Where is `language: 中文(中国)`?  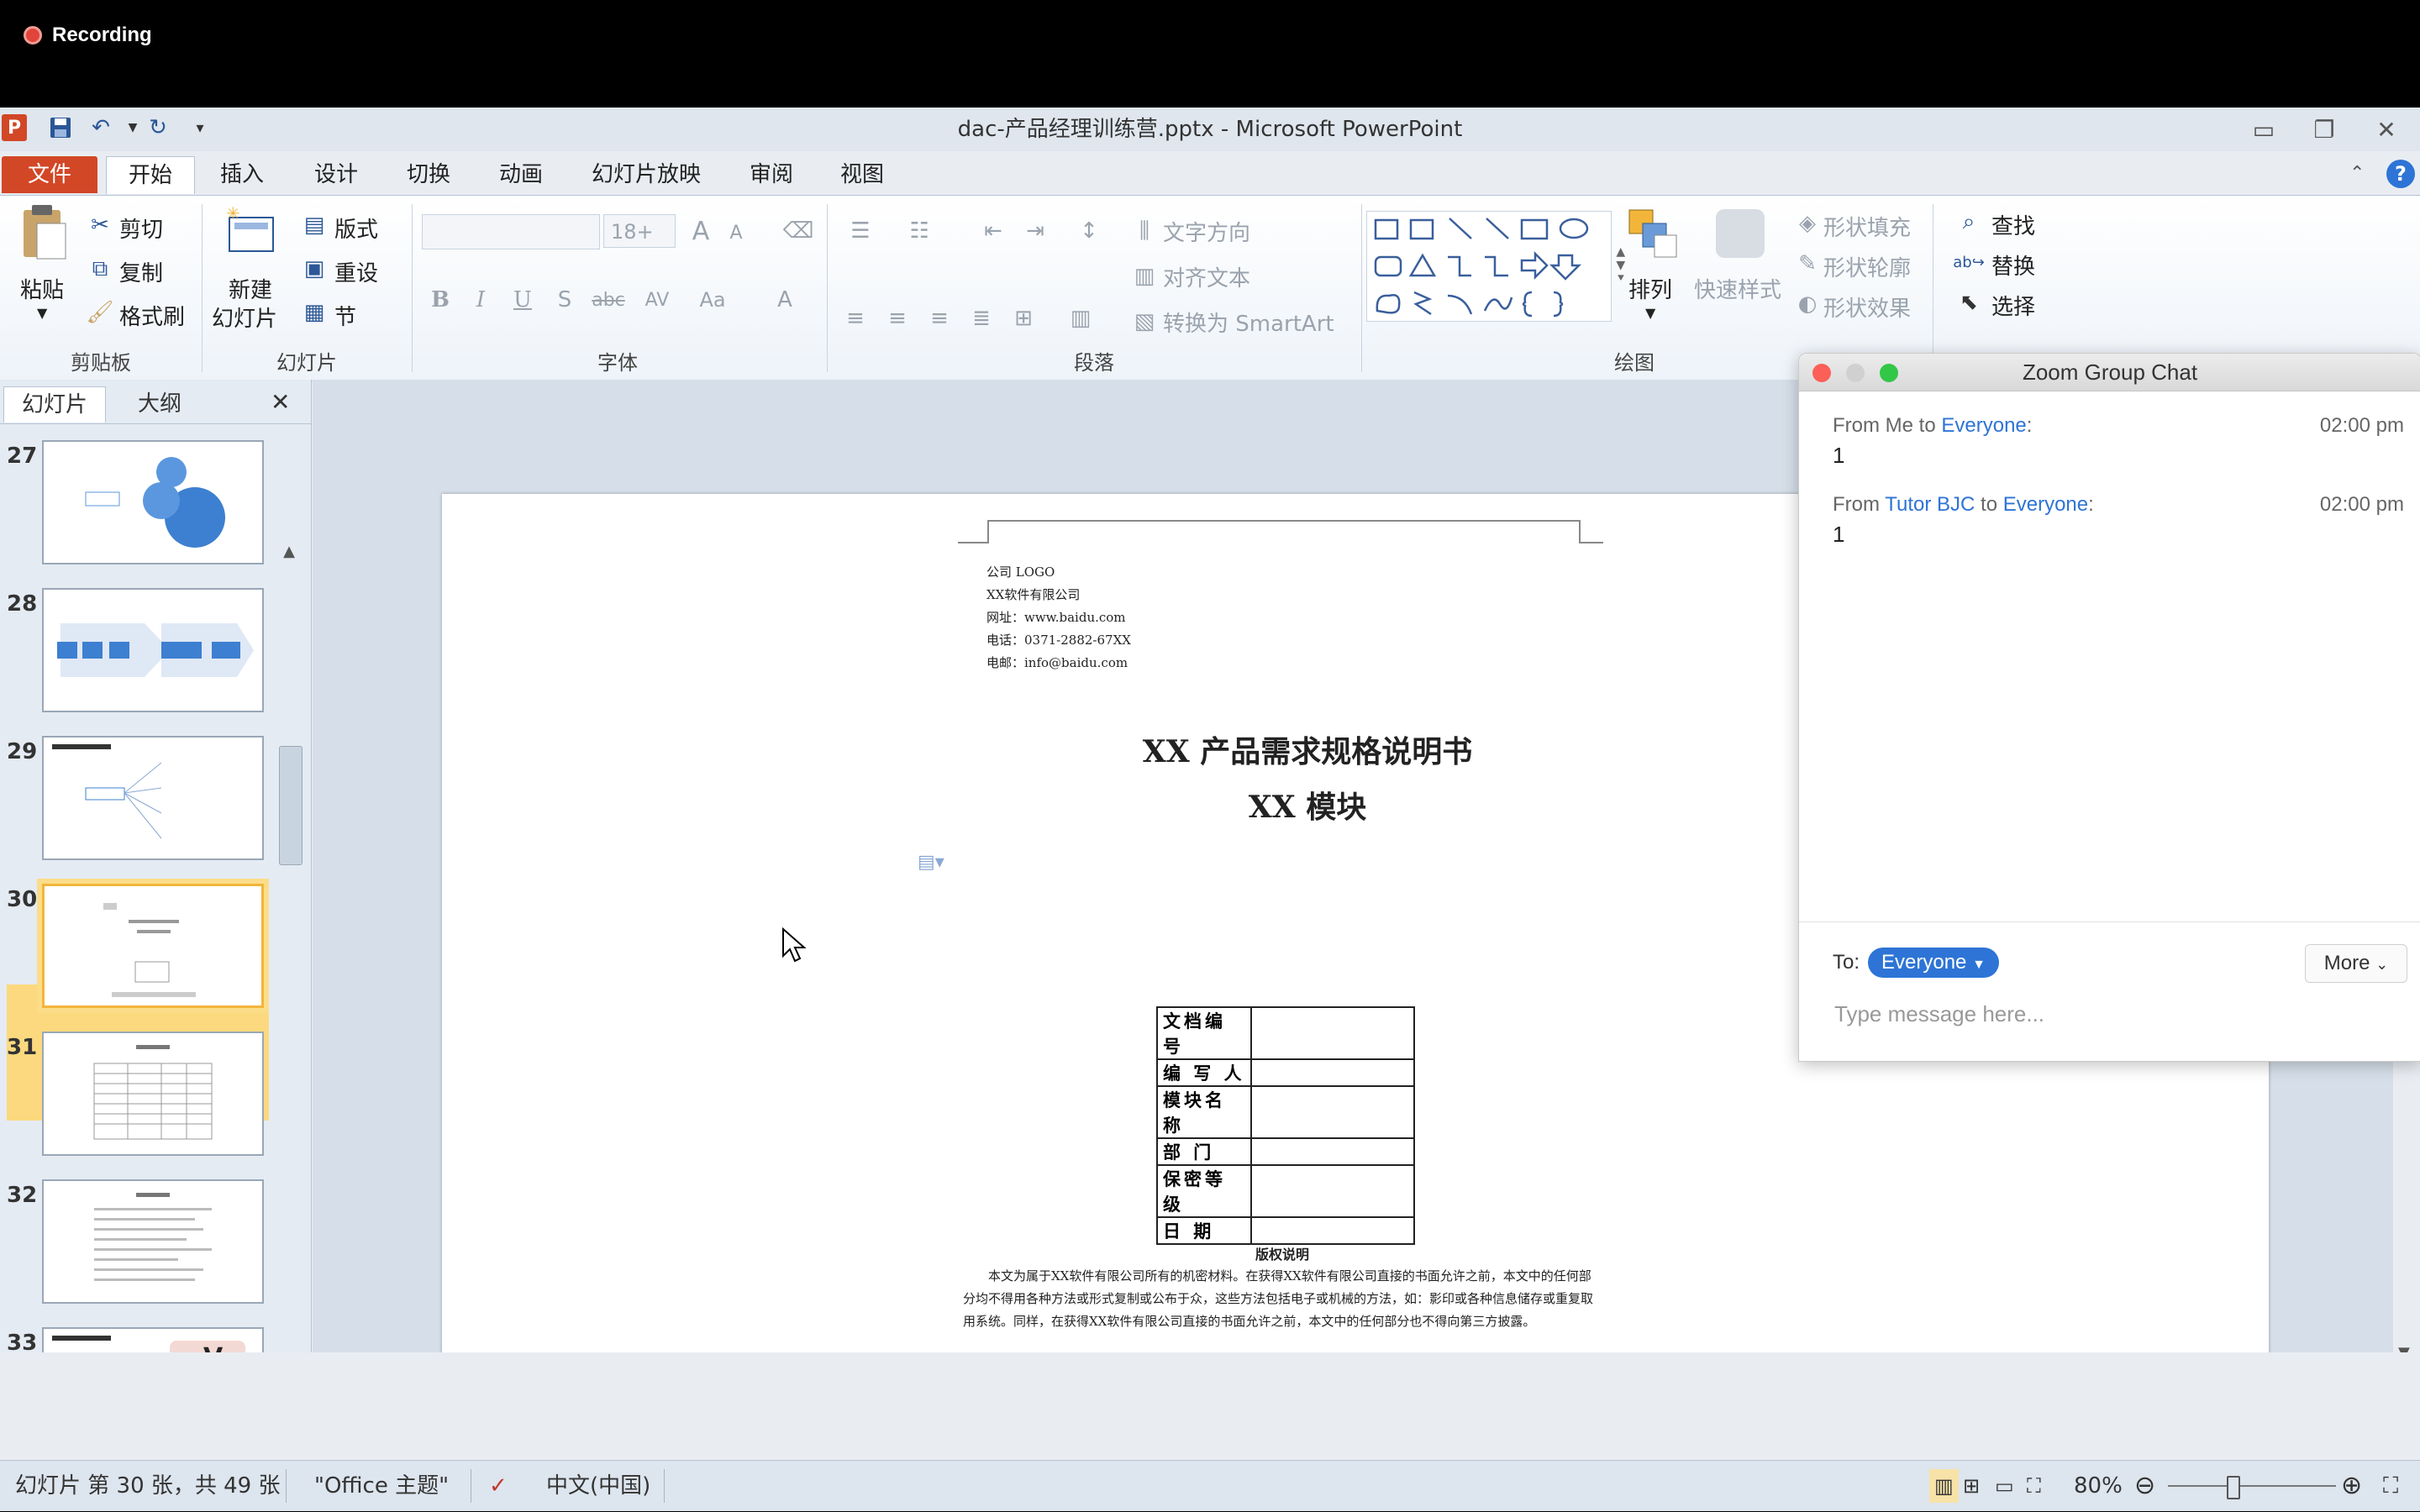
language: 中文(中国) is located at coordinates (598, 1486).